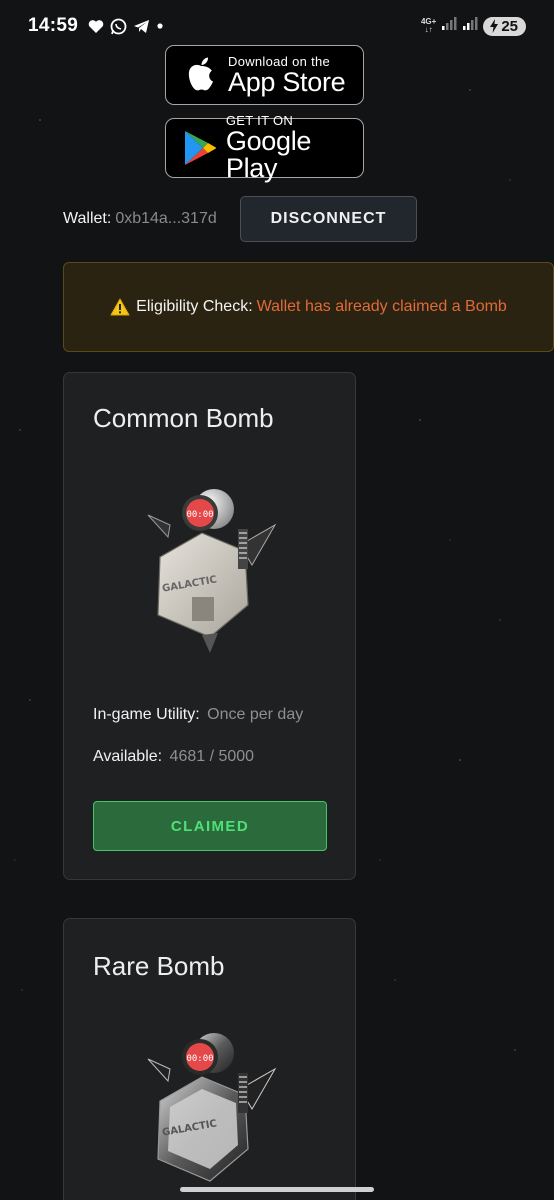 The width and height of the screenshot is (554, 1200). What do you see at coordinates (212, 756) in the screenshot?
I see `available-value: 4681 / 5000` at bounding box center [212, 756].